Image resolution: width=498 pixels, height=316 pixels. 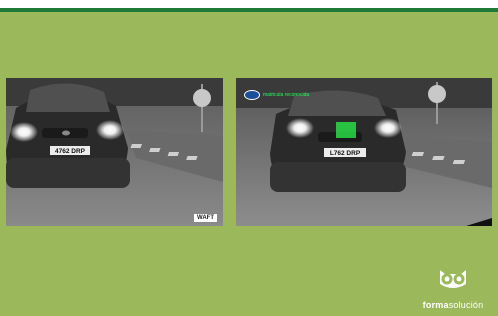 What do you see at coordinates (249, 10) in the screenshot?
I see `top-accent-line` at bounding box center [249, 10].